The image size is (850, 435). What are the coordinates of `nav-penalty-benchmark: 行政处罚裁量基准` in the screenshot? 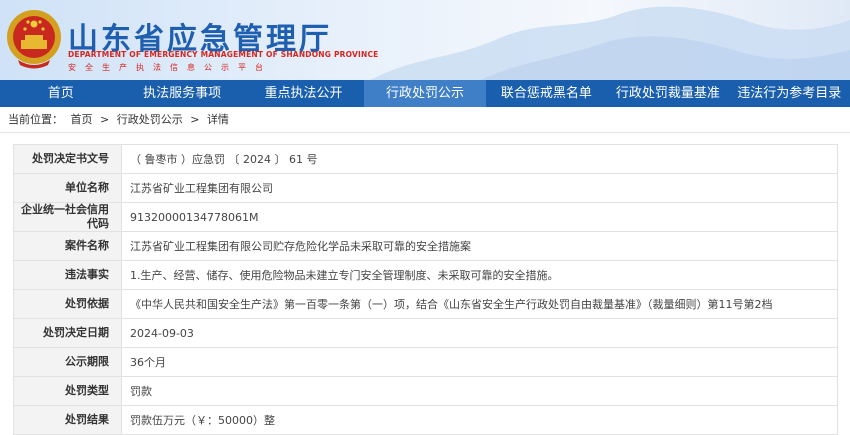 It's located at (667, 93).